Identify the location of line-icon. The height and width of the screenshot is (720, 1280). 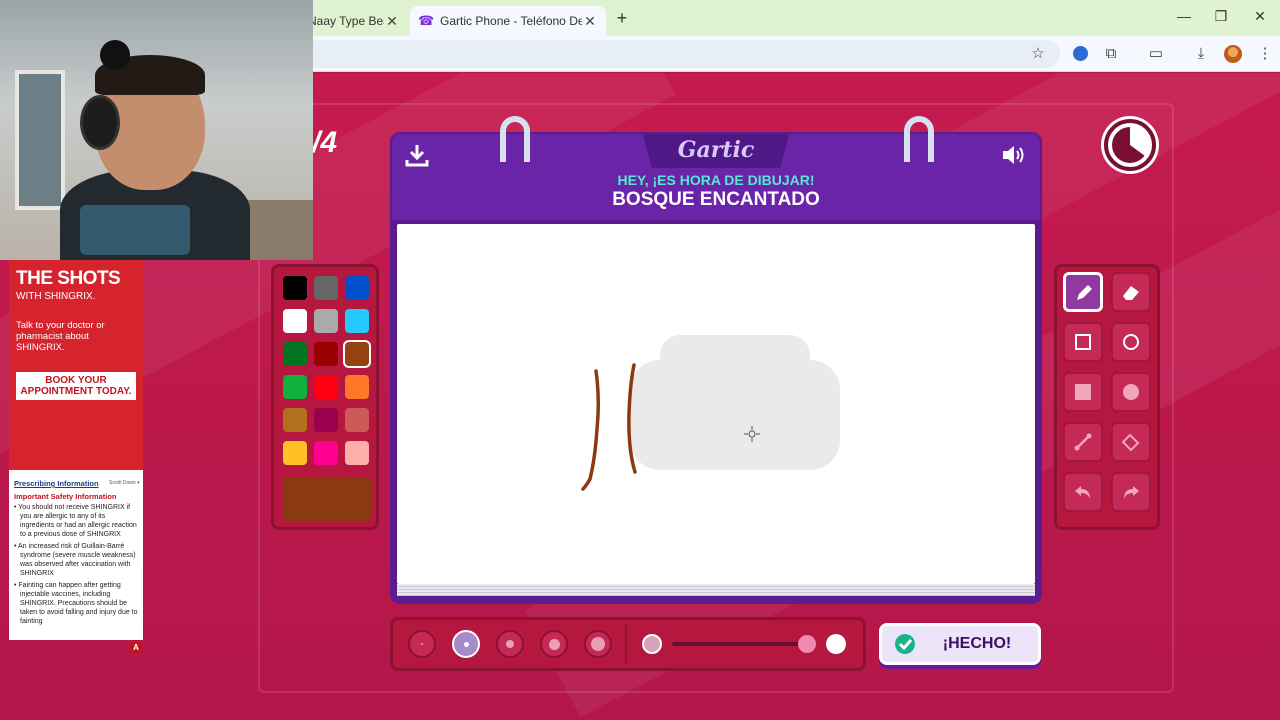
(1083, 442).